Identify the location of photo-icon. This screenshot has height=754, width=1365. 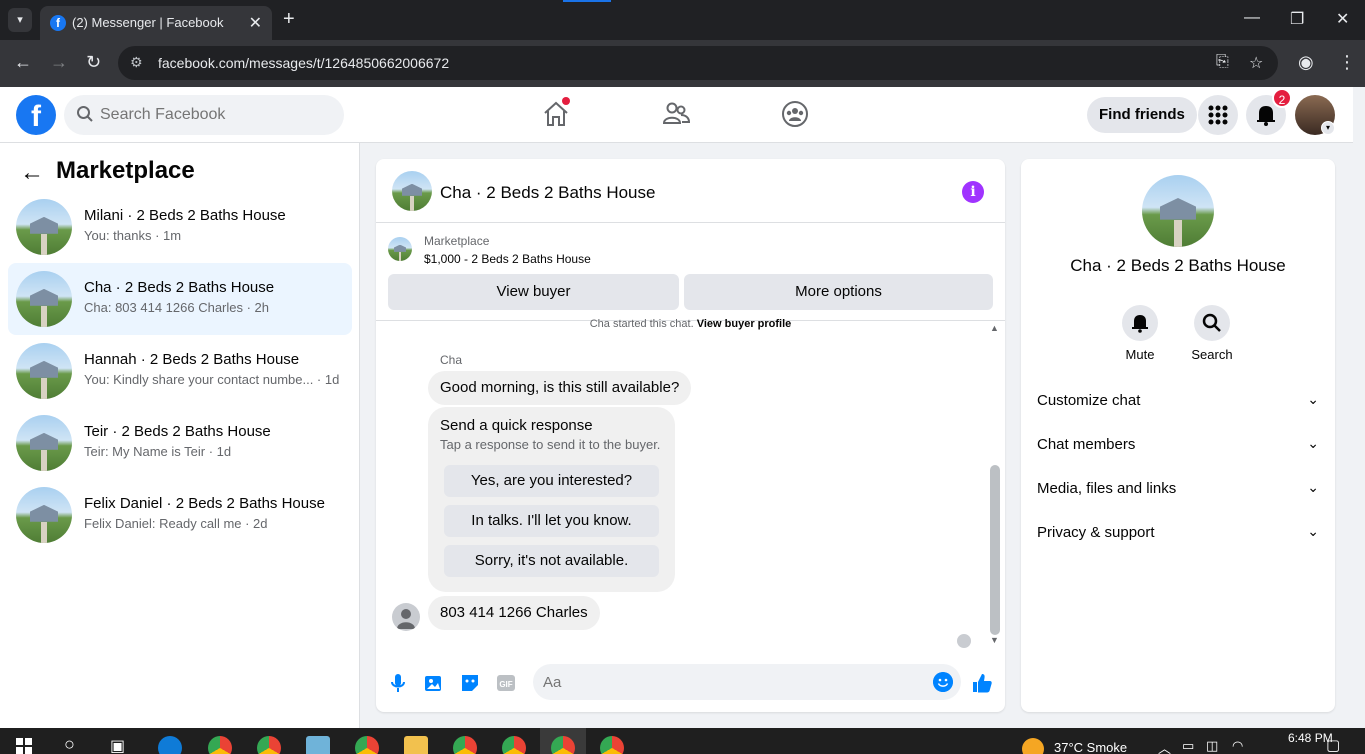
(434, 683).